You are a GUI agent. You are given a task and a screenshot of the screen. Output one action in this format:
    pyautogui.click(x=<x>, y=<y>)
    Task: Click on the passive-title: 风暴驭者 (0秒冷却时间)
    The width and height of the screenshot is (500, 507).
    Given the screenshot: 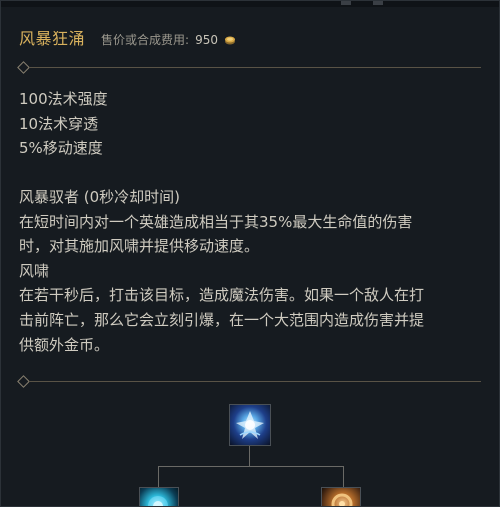 What is the action you would take?
    pyautogui.click(x=100, y=197)
    